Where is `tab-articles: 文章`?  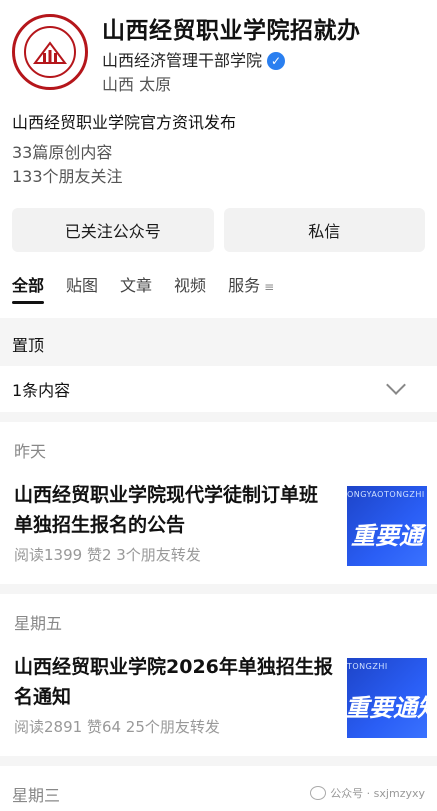 tab-articles: 文章 is located at coordinates (136, 288).